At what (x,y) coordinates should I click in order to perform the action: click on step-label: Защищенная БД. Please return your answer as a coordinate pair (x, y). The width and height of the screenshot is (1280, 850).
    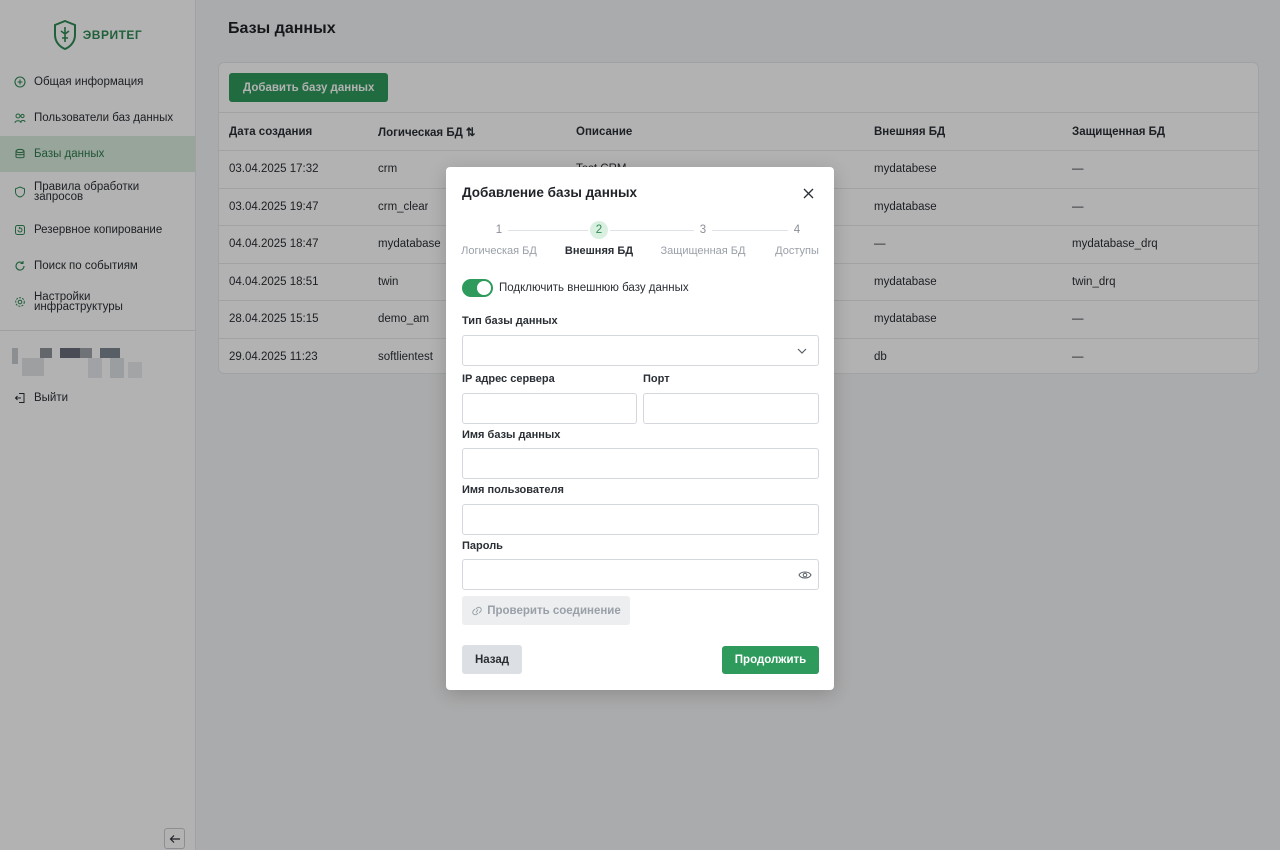
    Looking at the image, I should click on (703, 251).